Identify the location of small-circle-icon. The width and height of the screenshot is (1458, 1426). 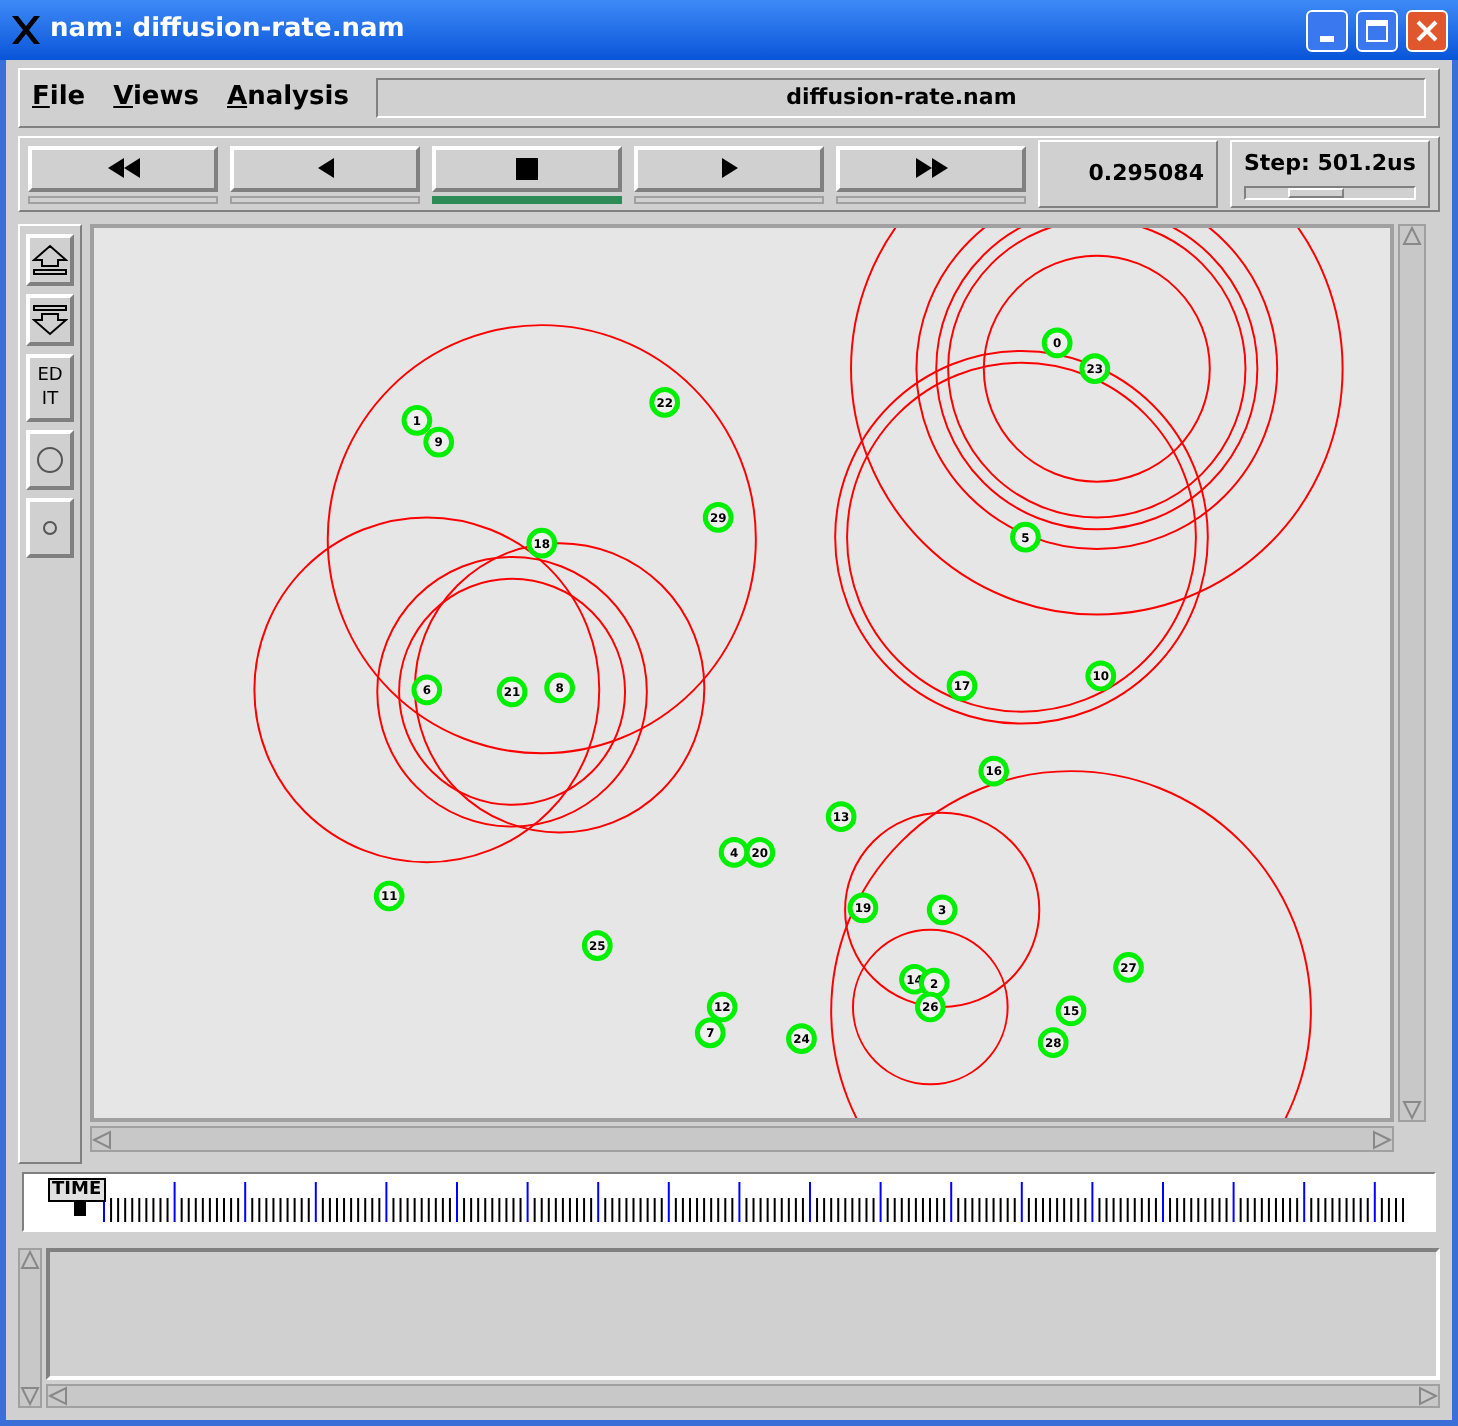
(50, 528).